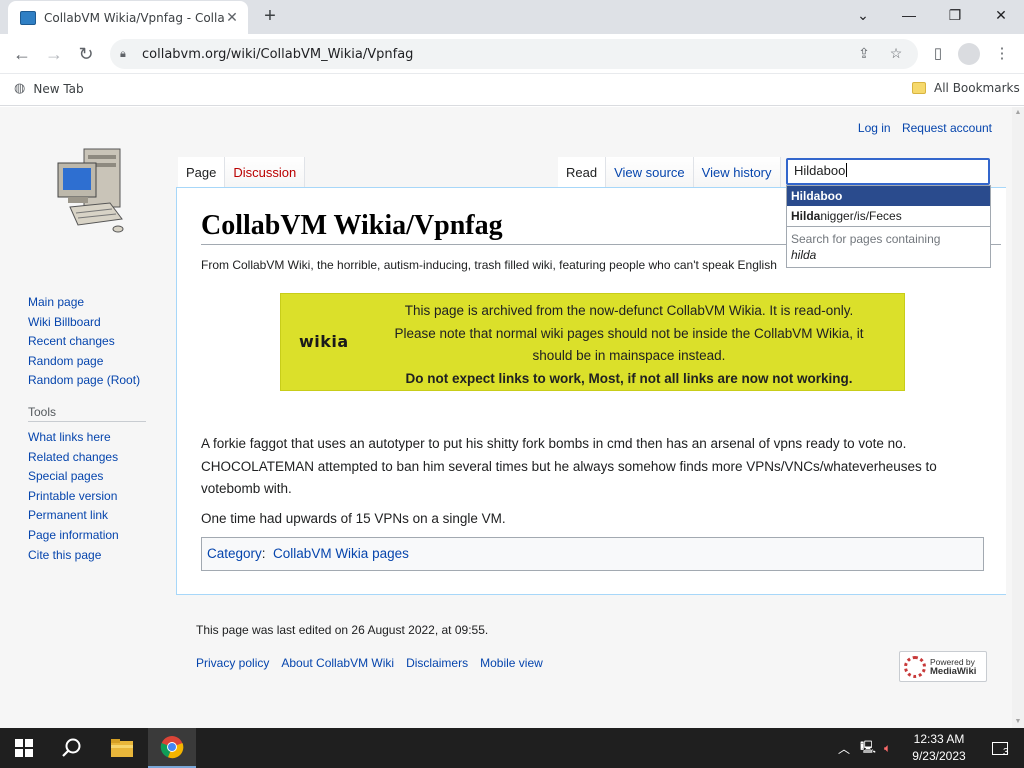 The height and width of the screenshot is (768, 1024). I want to click on tab-read: Read, so click(582, 172).